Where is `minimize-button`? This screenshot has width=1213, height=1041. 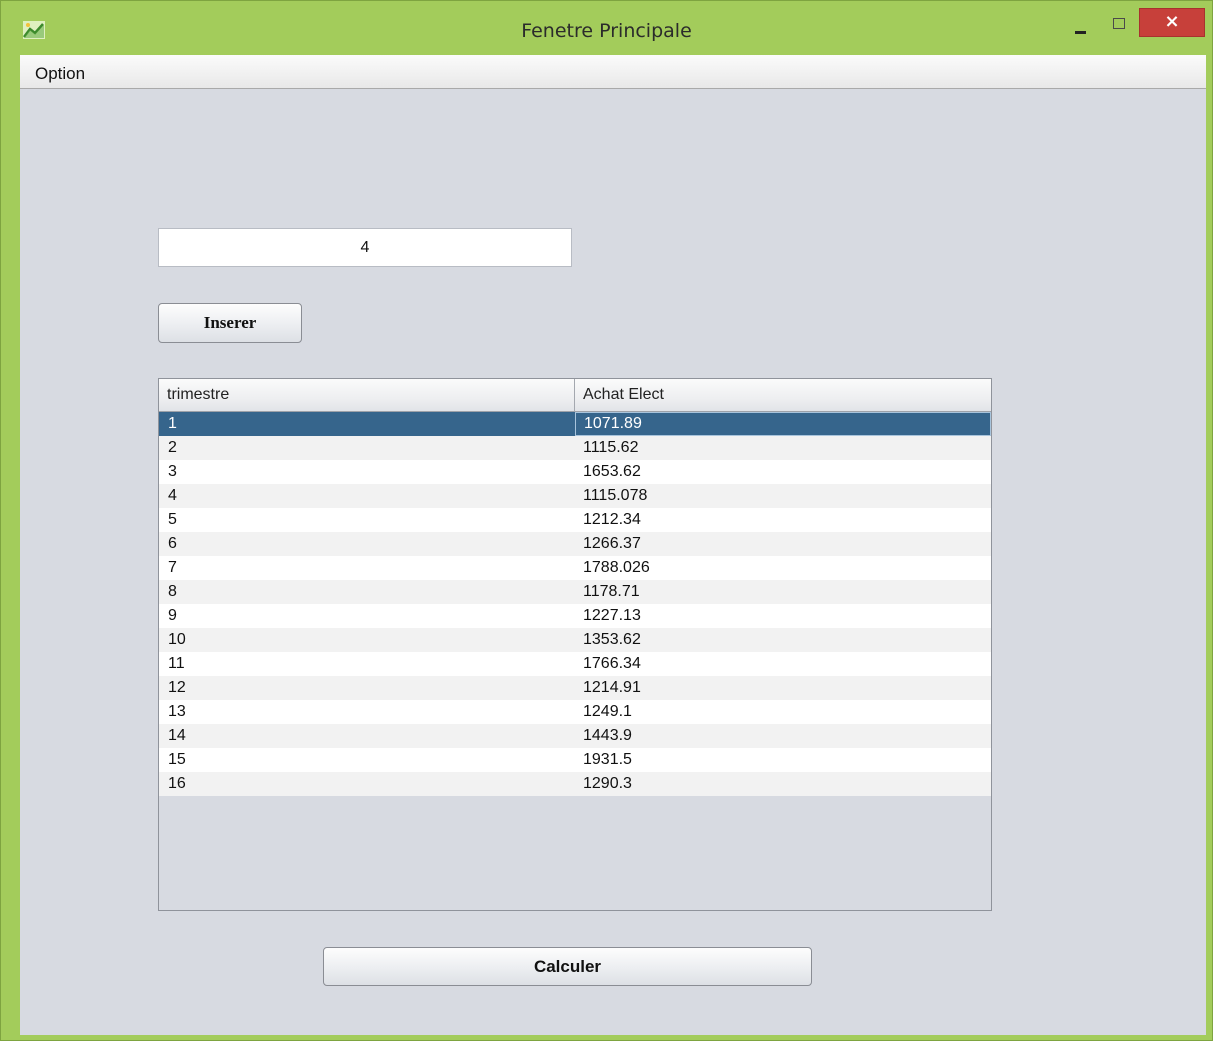 minimize-button is located at coordinates (1082, 24).